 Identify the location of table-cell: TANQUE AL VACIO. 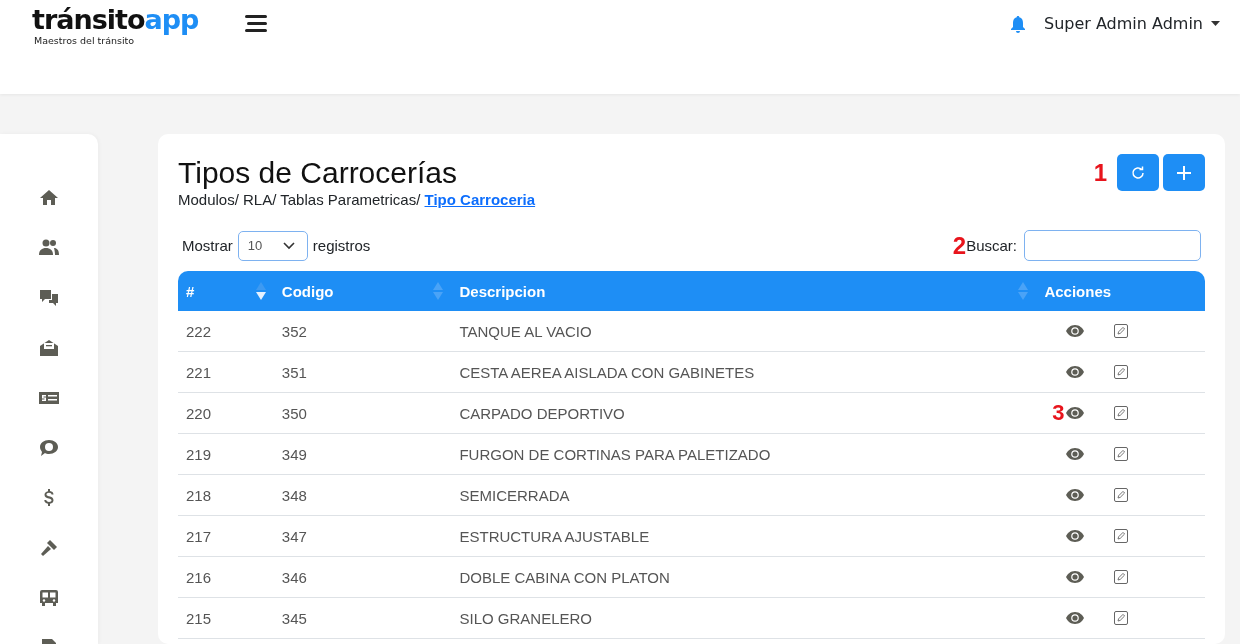
(744, 331).